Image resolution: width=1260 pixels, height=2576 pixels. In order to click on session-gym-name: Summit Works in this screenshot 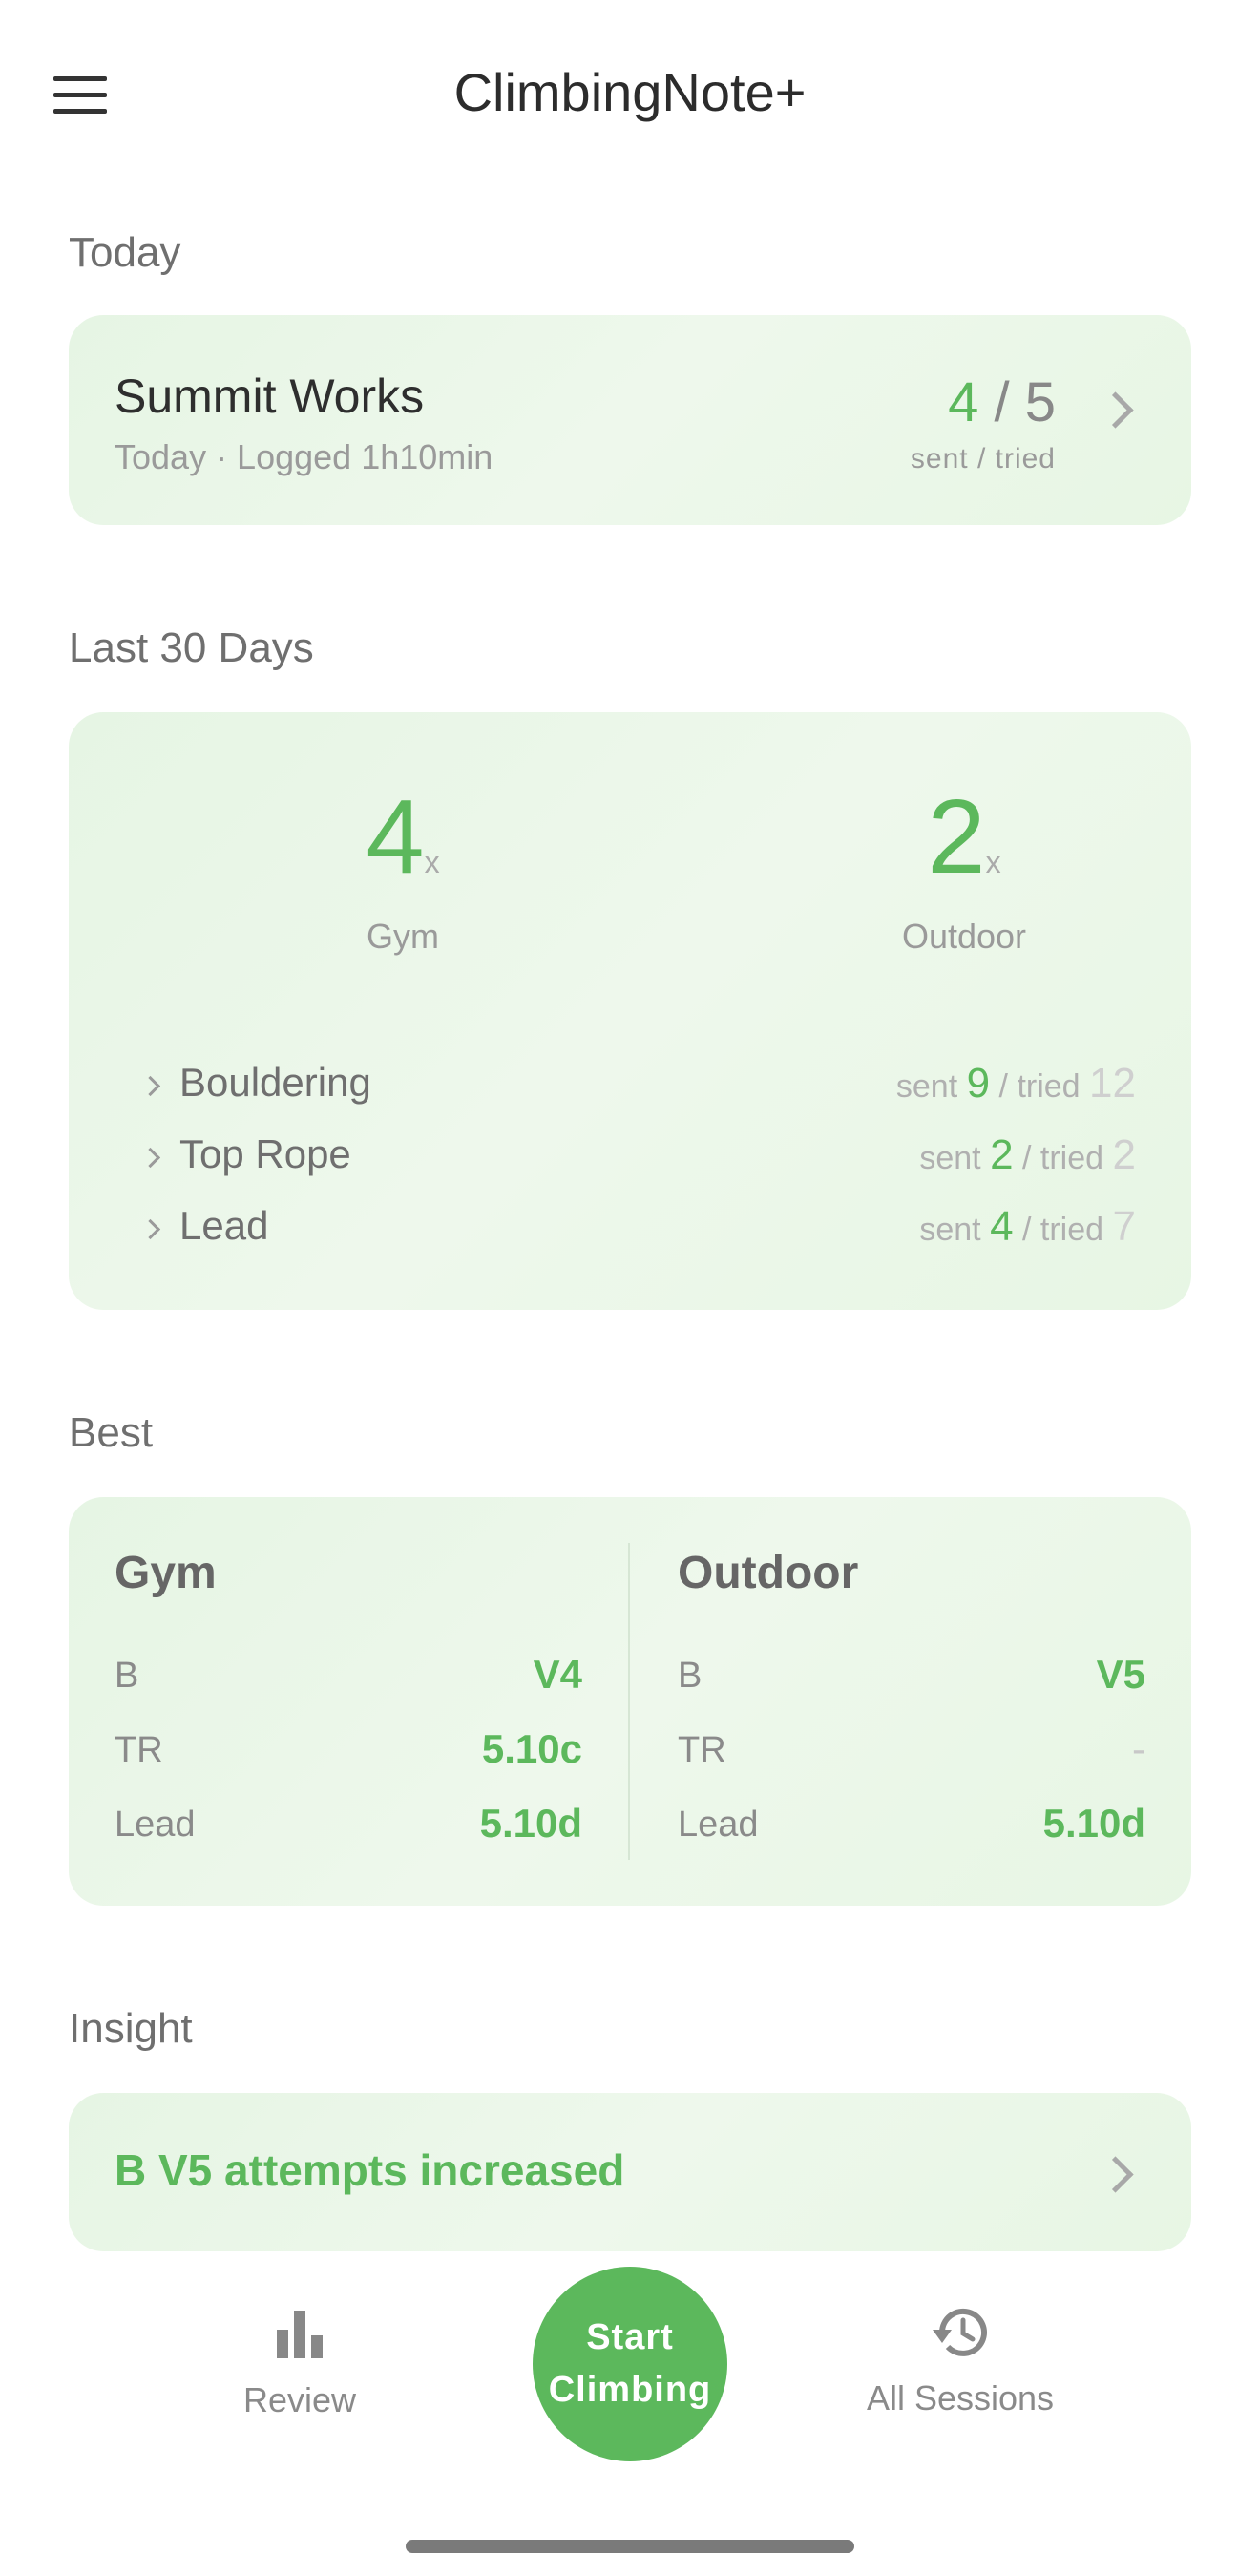, I will do `click(270, 396)`.